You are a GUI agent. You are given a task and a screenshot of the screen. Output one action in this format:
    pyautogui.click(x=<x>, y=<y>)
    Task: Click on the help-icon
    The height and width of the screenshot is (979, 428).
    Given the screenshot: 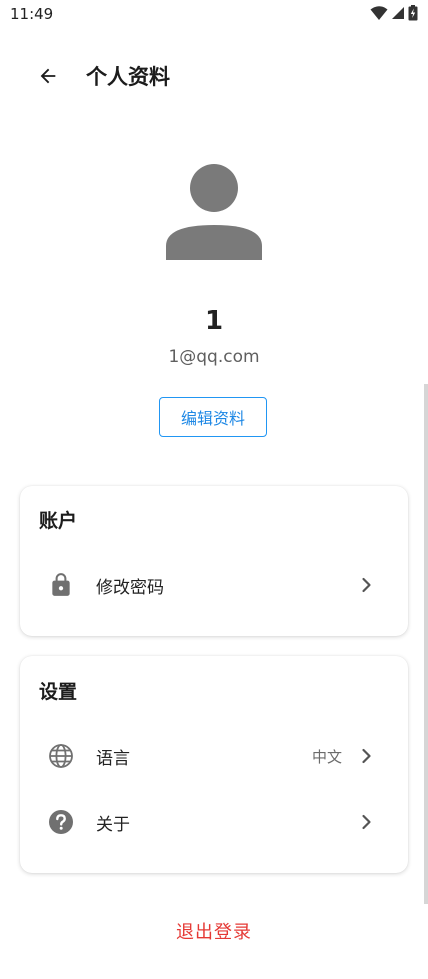 What is the action you would take?
    pyautogui.click(x=61, y=822)
    